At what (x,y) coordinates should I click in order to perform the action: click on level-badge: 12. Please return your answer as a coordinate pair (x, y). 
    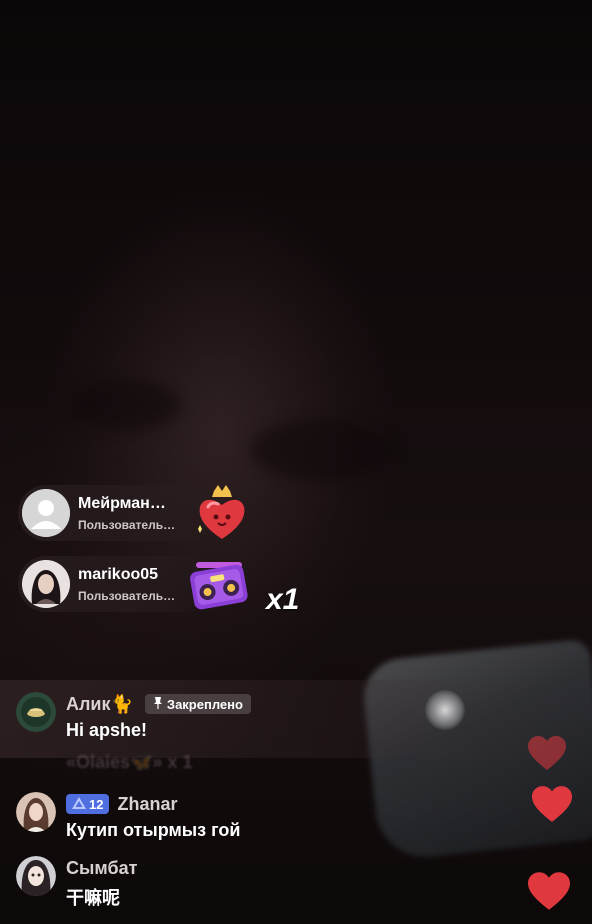
    Looking at the image, I should click on (88, 804).